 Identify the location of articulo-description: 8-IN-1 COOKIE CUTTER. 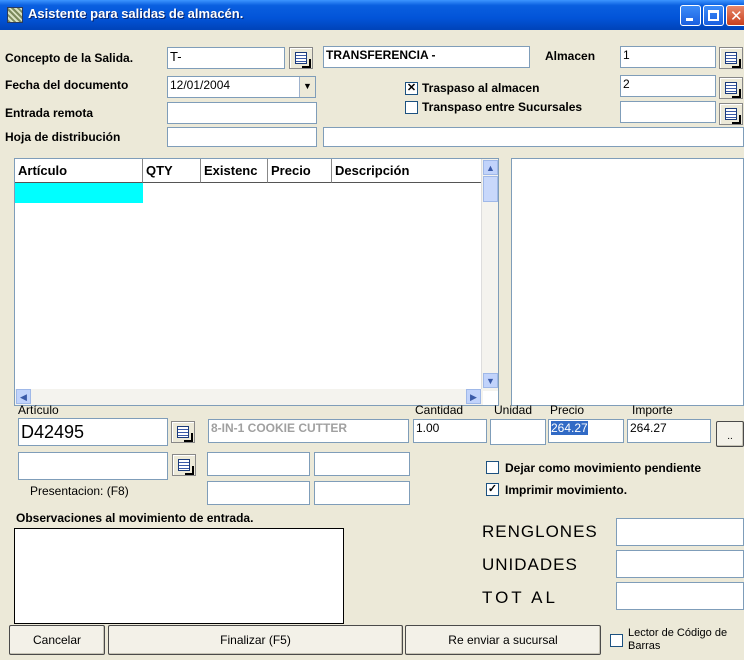
(308, 431).